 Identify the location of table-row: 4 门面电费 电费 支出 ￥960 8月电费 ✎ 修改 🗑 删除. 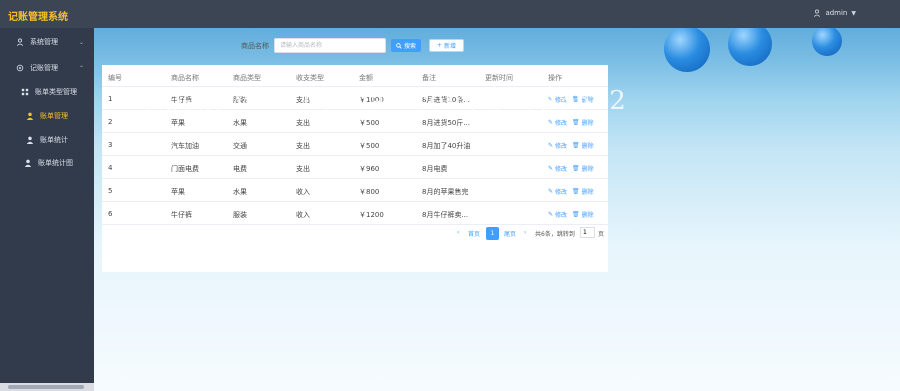
(355, 167).